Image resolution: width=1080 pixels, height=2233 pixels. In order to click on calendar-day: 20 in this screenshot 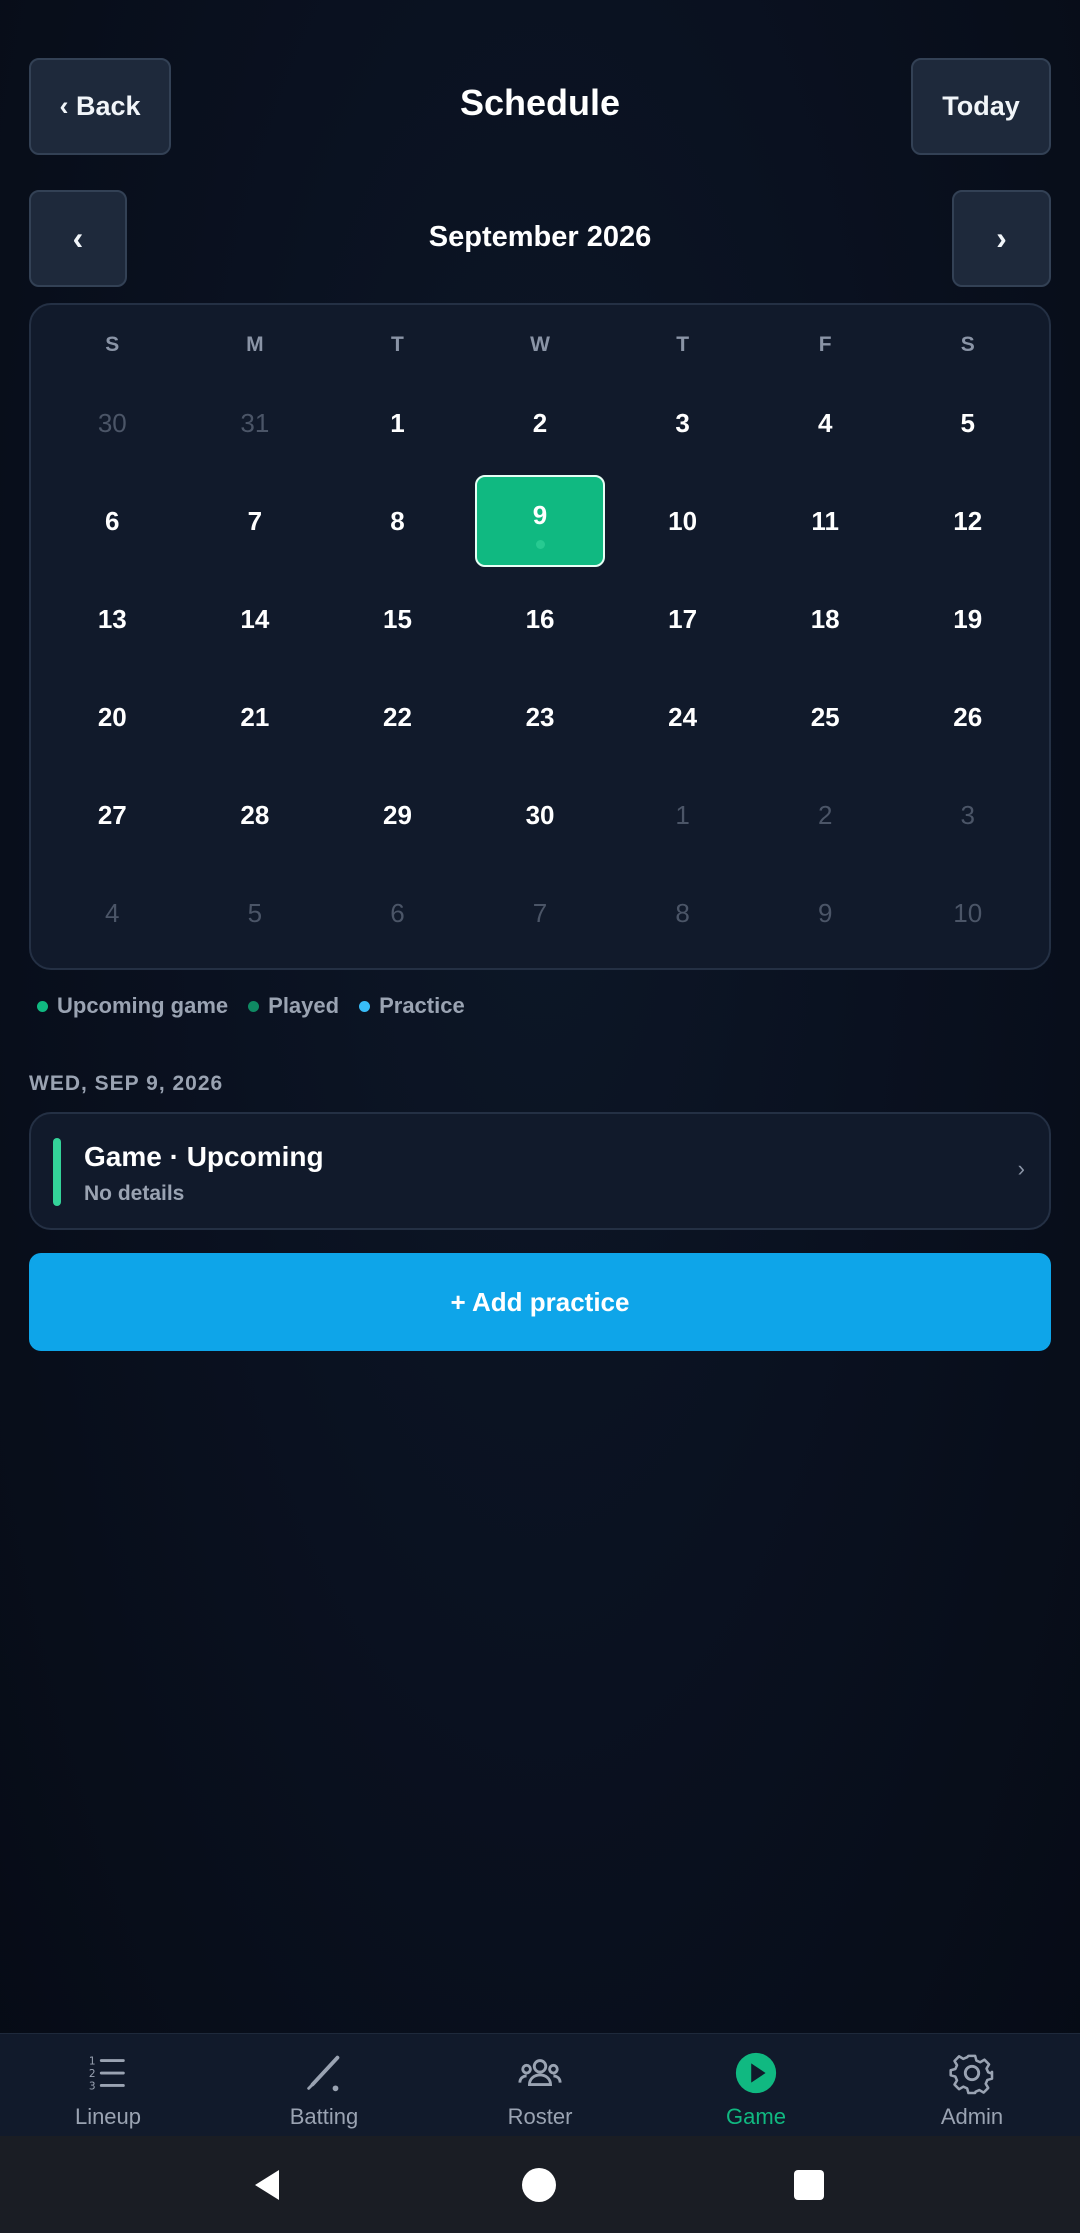, I will do `click(112, 717)`.